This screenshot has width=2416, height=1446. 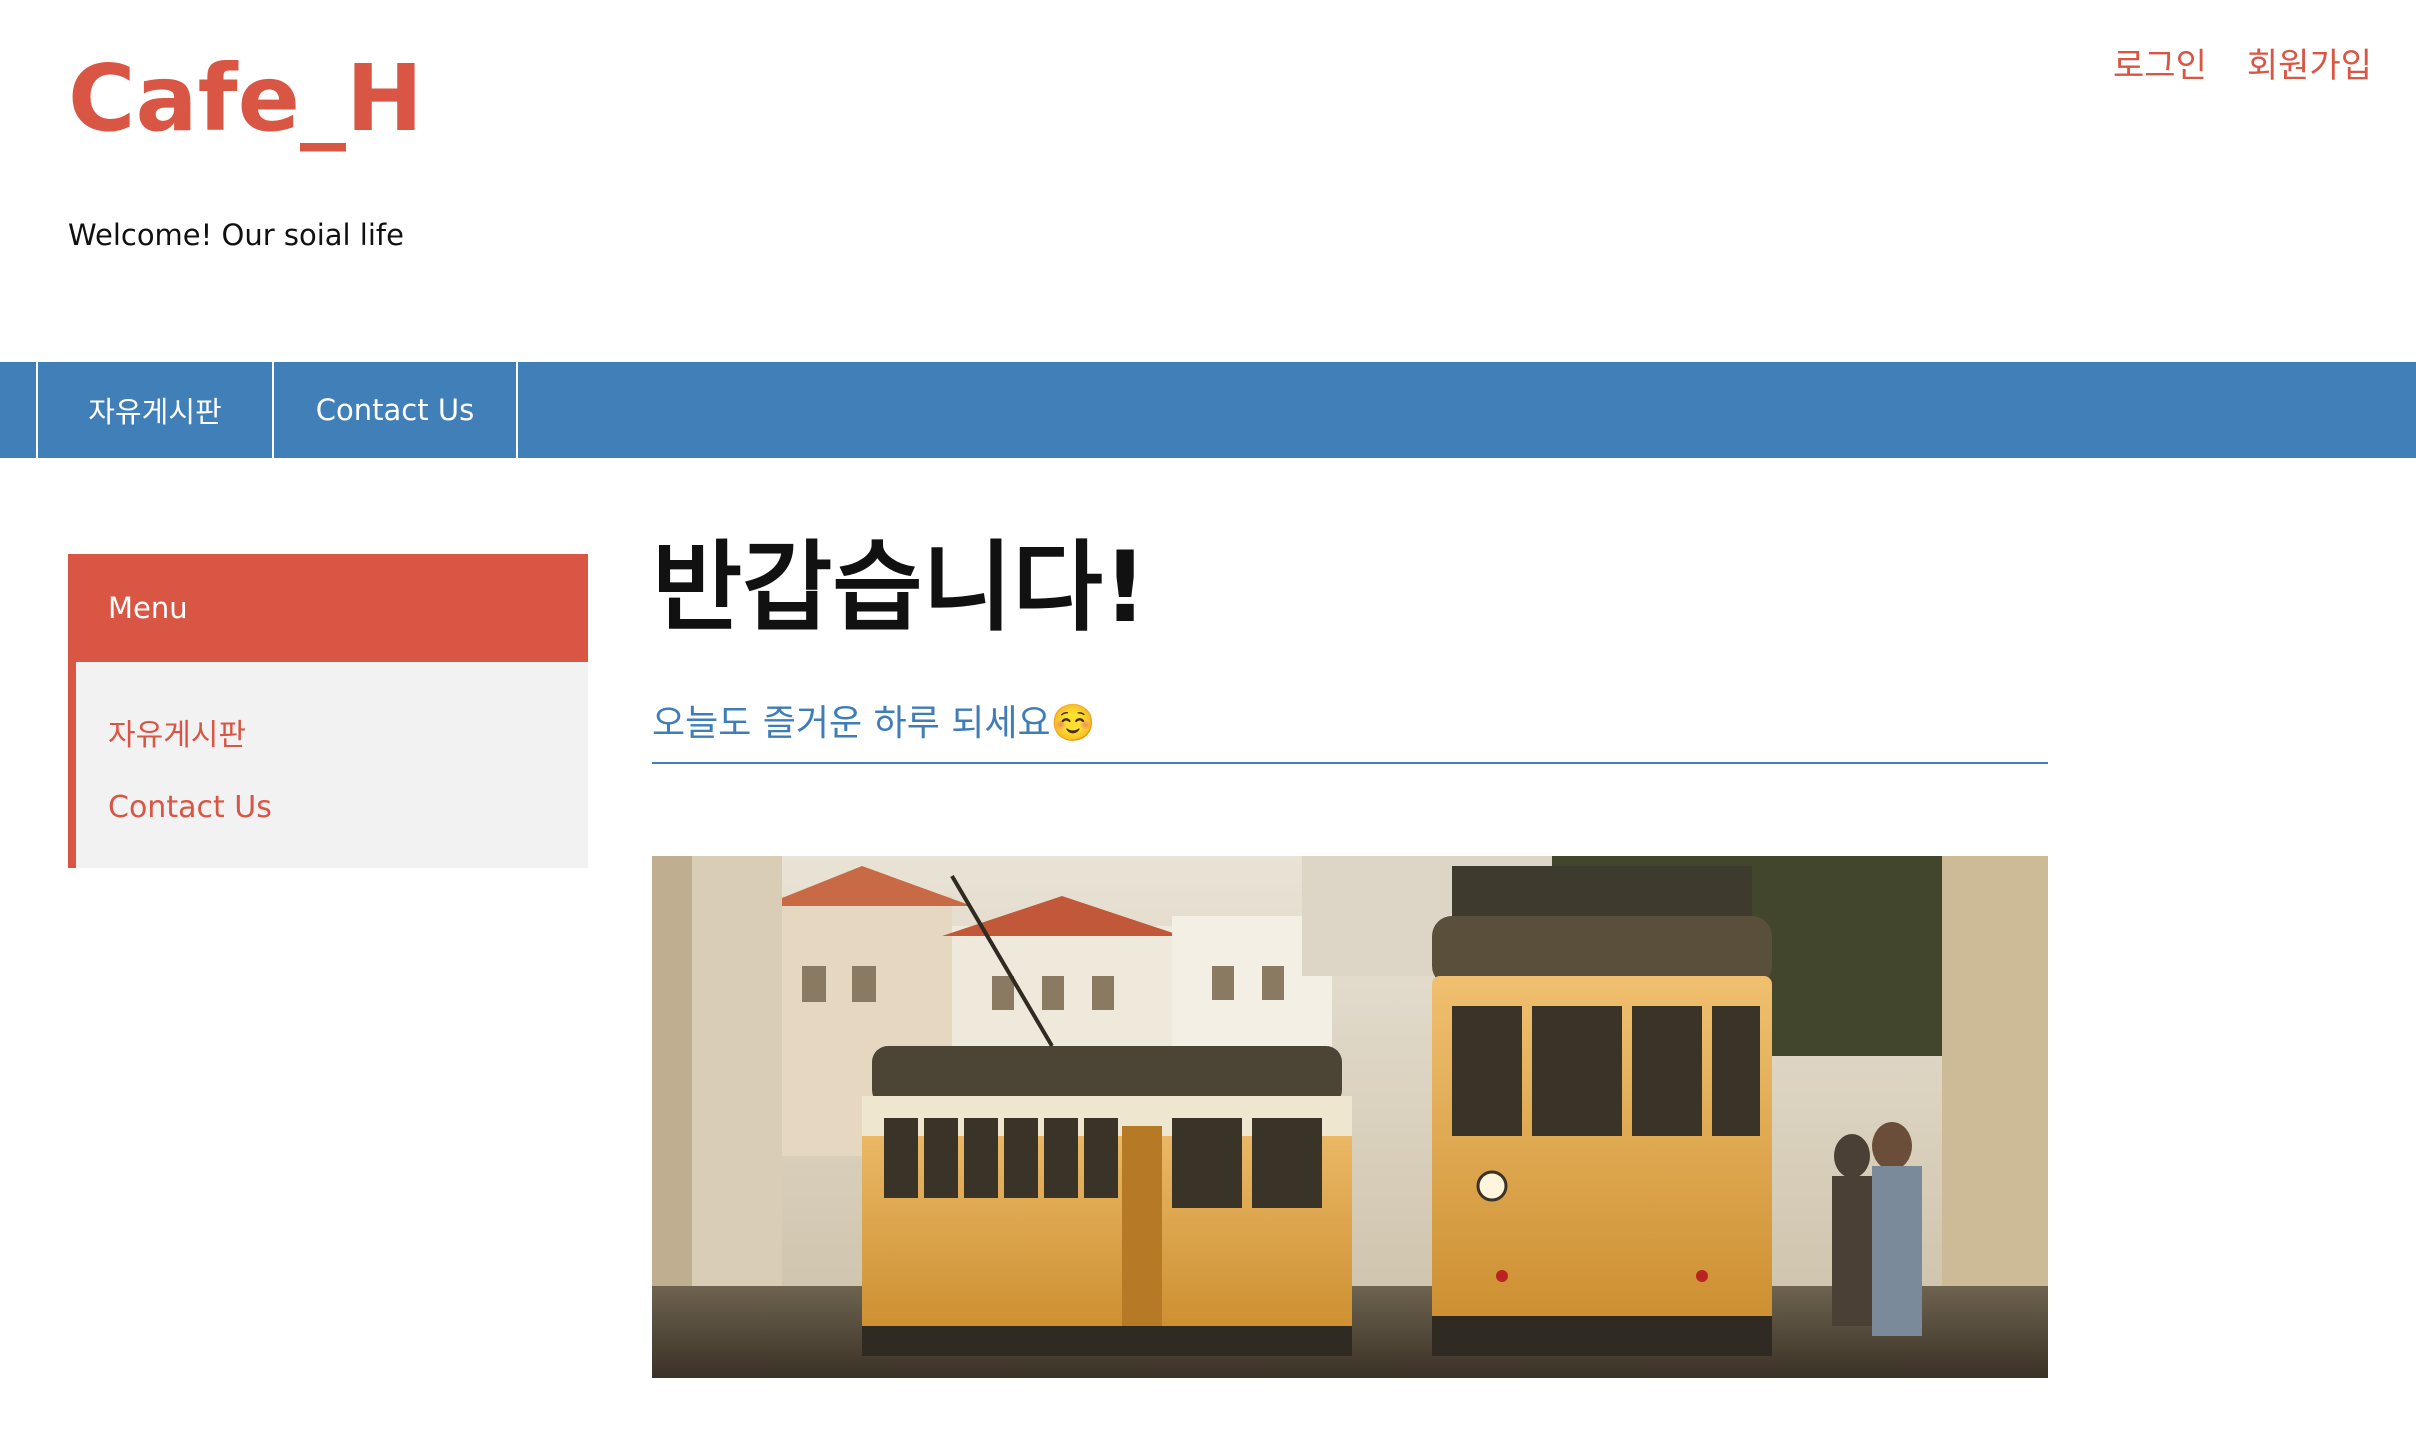 What do you see at coordinates (154, 410) in the screenshot?
I see `nav-item-board: 자유게시판` at bounding box center [154, 410].